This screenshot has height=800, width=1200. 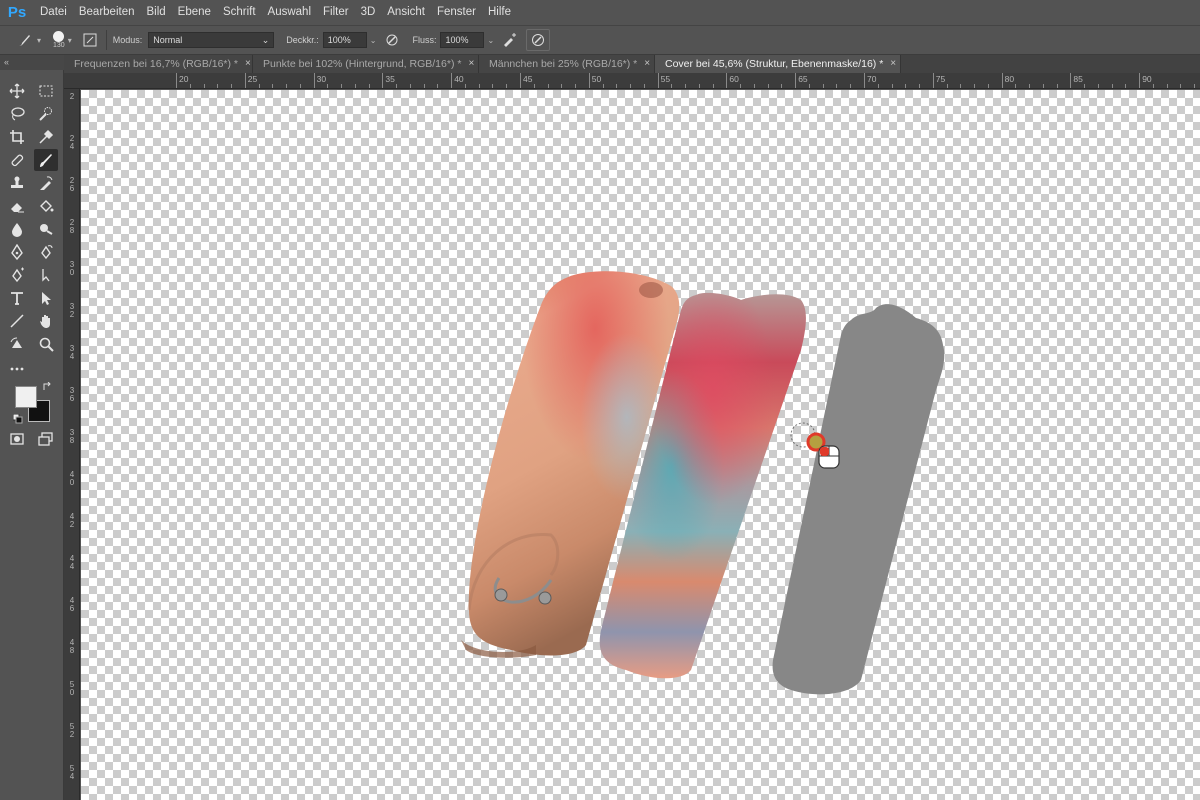 I want to click on quick-mask-icon, so click(x=17, y=439).